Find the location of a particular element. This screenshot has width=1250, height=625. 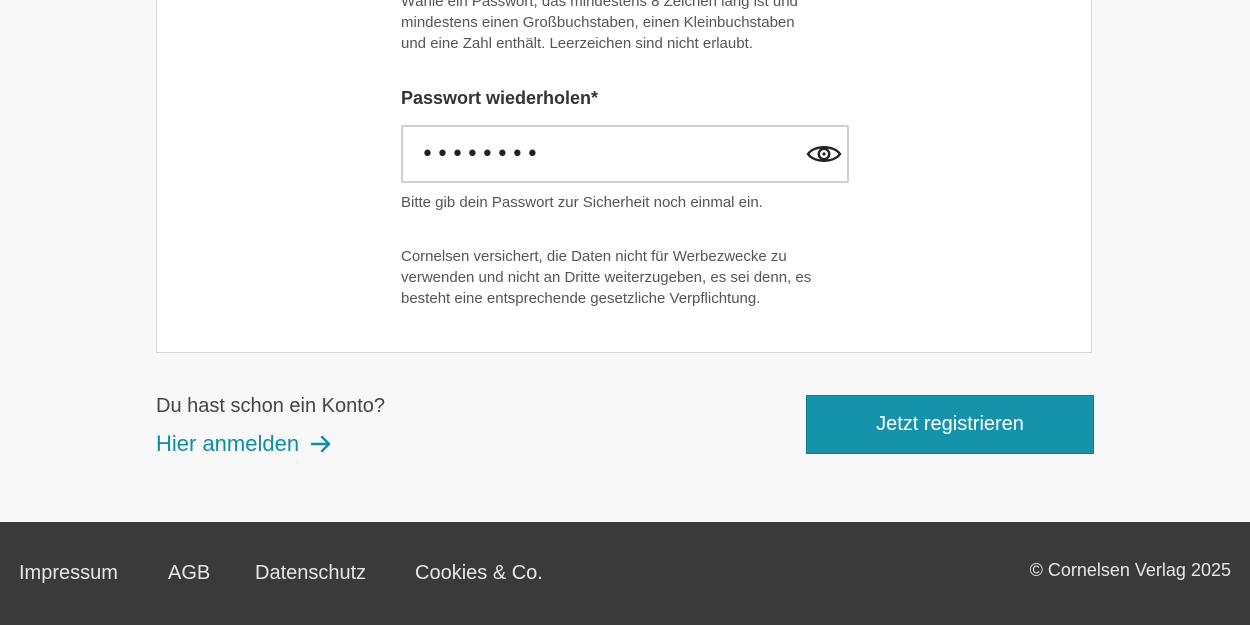

copyright: © Cornelsen Verlag 2025 is located at coordinates (1130, 570).